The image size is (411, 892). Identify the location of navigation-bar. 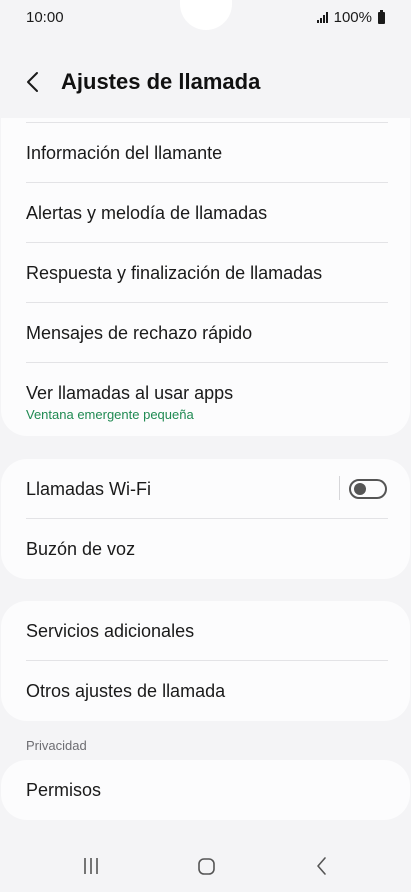
(205, 865).